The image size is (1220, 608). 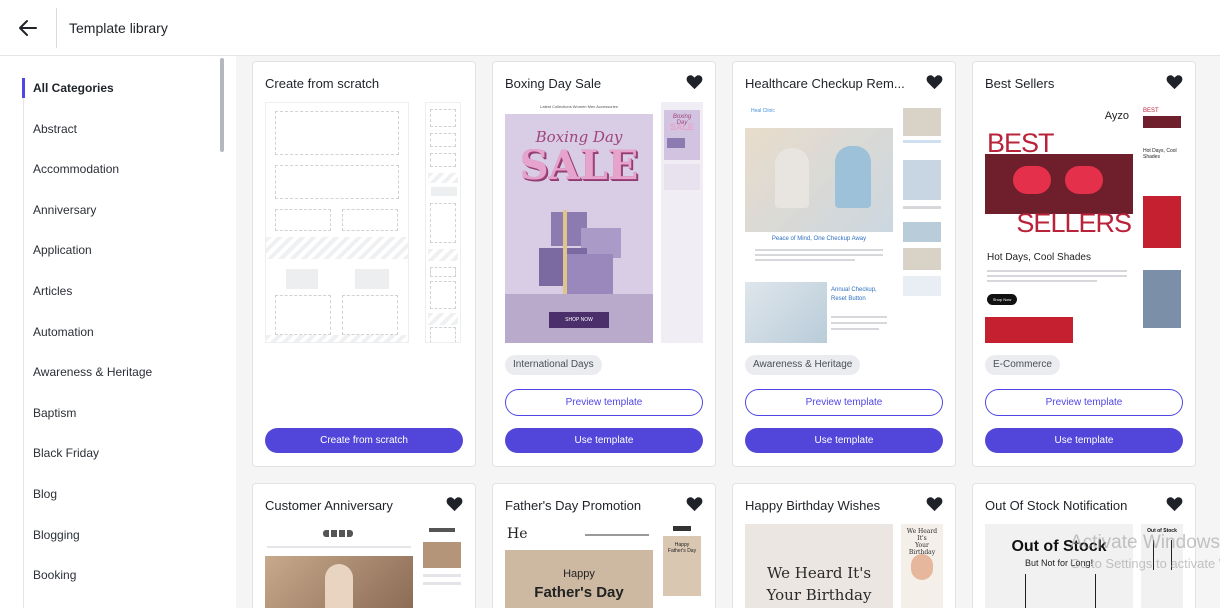 I want to click on card-title: Out Of Stock Notification, so click(x=1056, y=505).